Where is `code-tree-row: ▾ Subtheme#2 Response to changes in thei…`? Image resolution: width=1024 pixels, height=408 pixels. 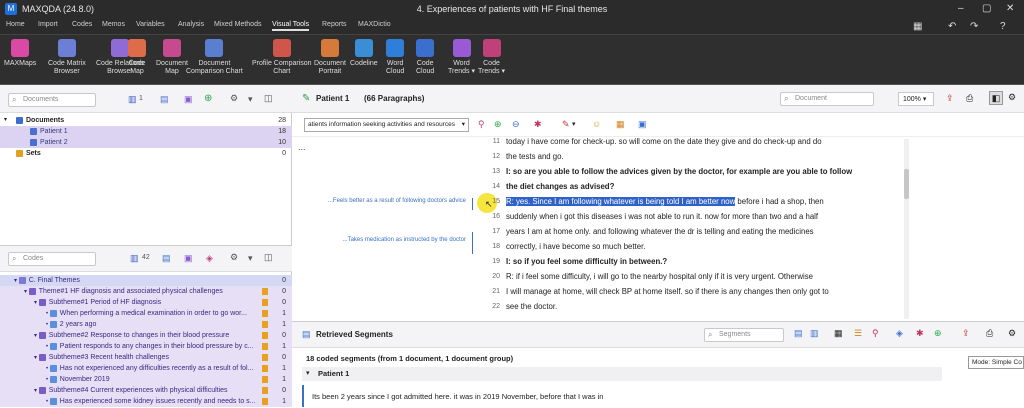 code-tree-row: ▾ Subtheme#2 Response to changes in thei… is located at coordinates (146, 335).